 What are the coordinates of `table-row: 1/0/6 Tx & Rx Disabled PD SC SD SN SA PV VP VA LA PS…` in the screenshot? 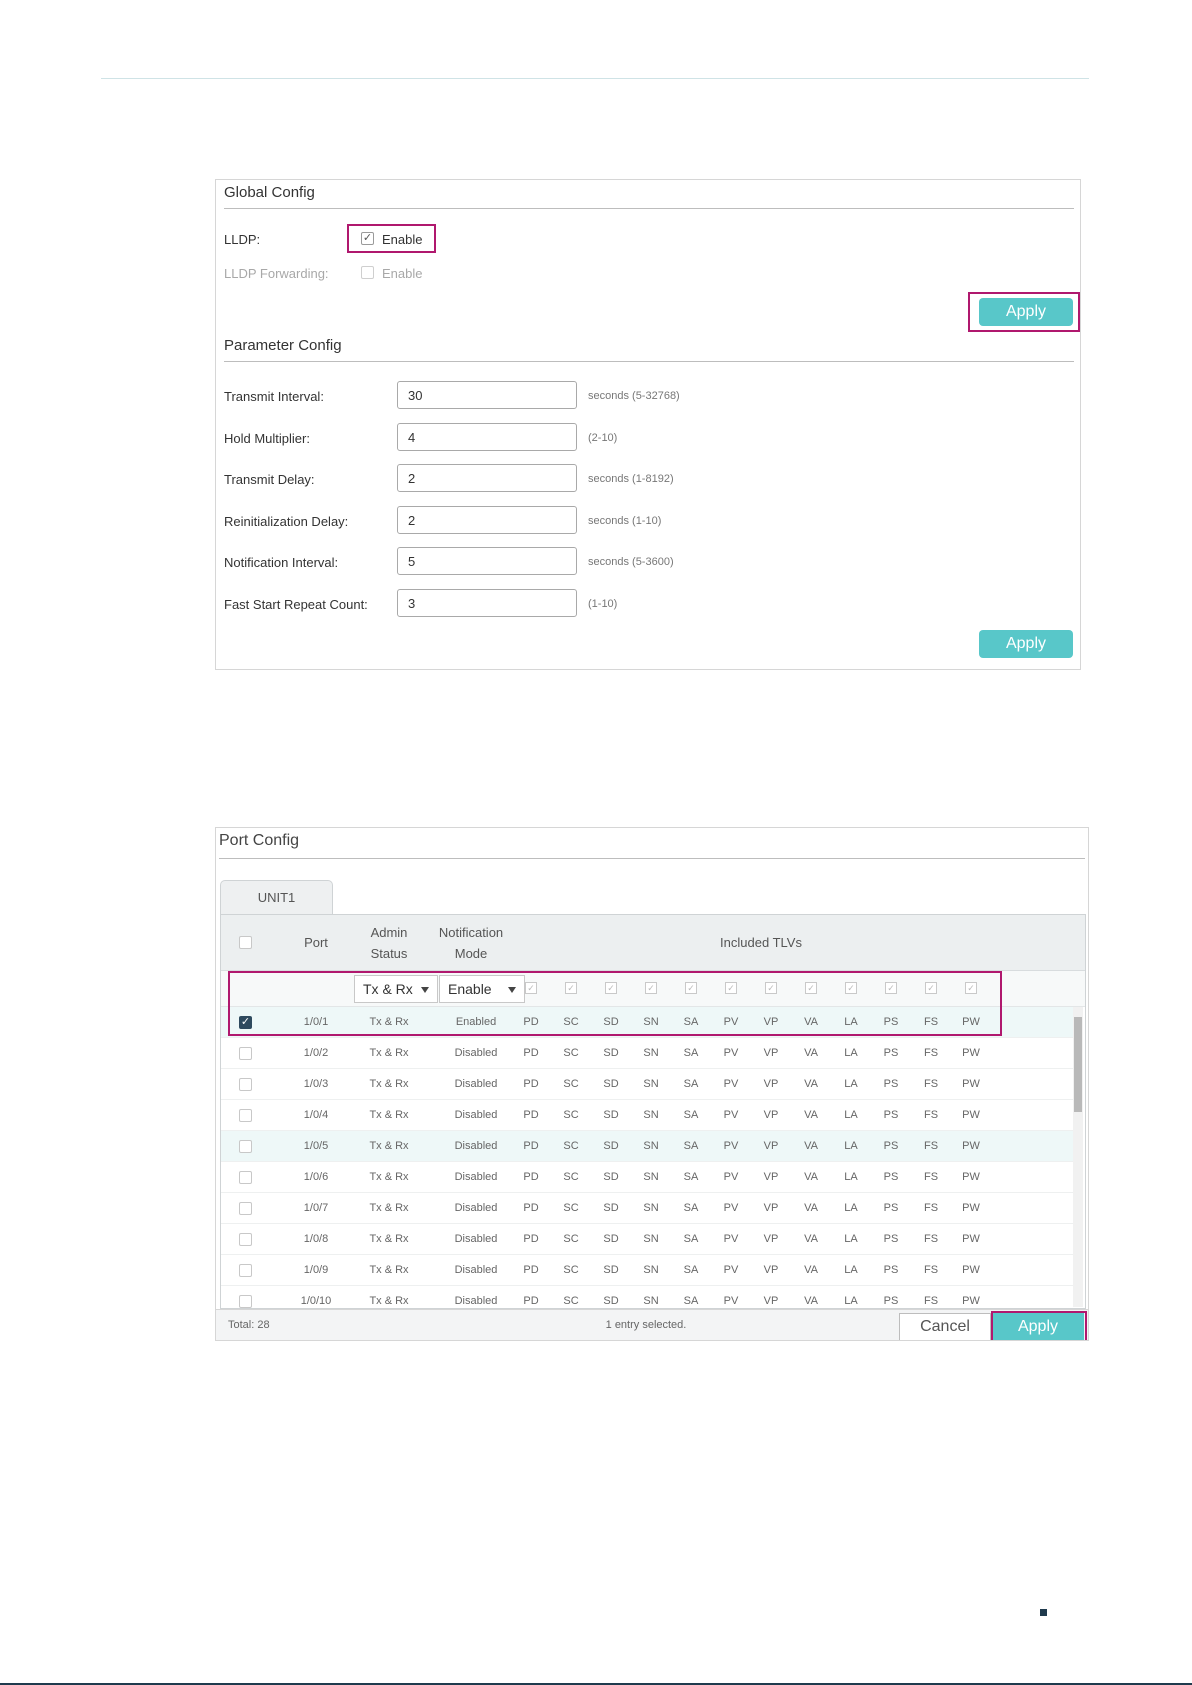 It's located at (647, 1177).